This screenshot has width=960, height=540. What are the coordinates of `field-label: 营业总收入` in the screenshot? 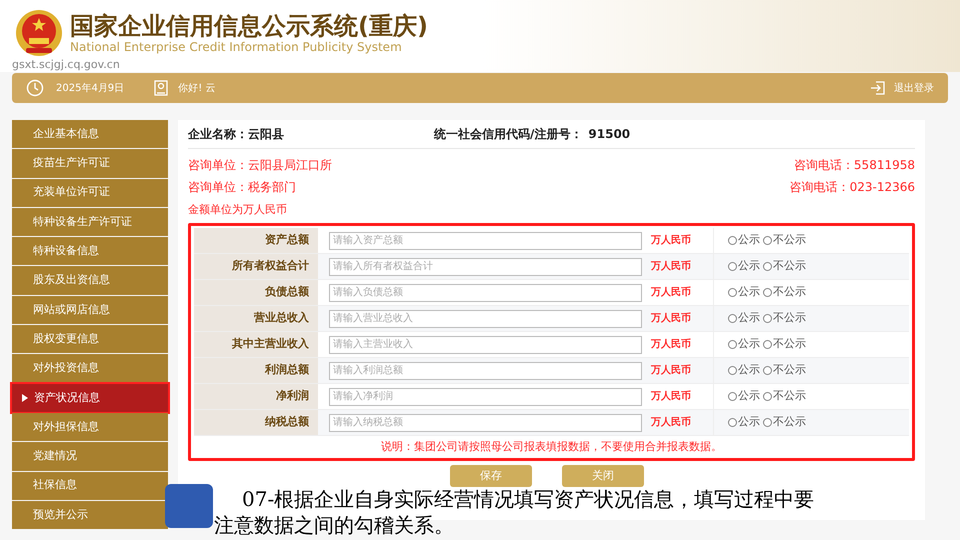 It's located at (256, 318).